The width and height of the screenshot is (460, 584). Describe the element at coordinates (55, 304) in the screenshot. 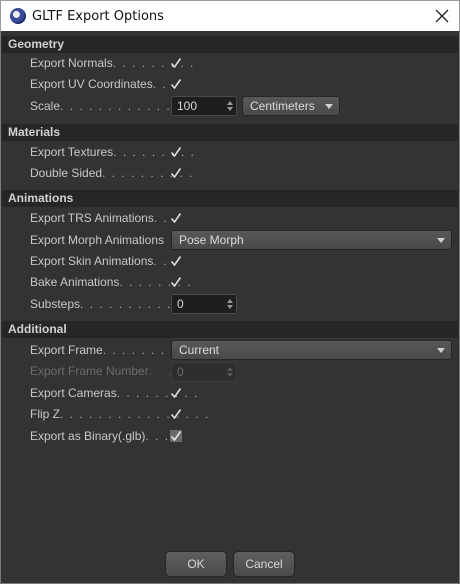

I see `substeps-label: Substeps` at that location.